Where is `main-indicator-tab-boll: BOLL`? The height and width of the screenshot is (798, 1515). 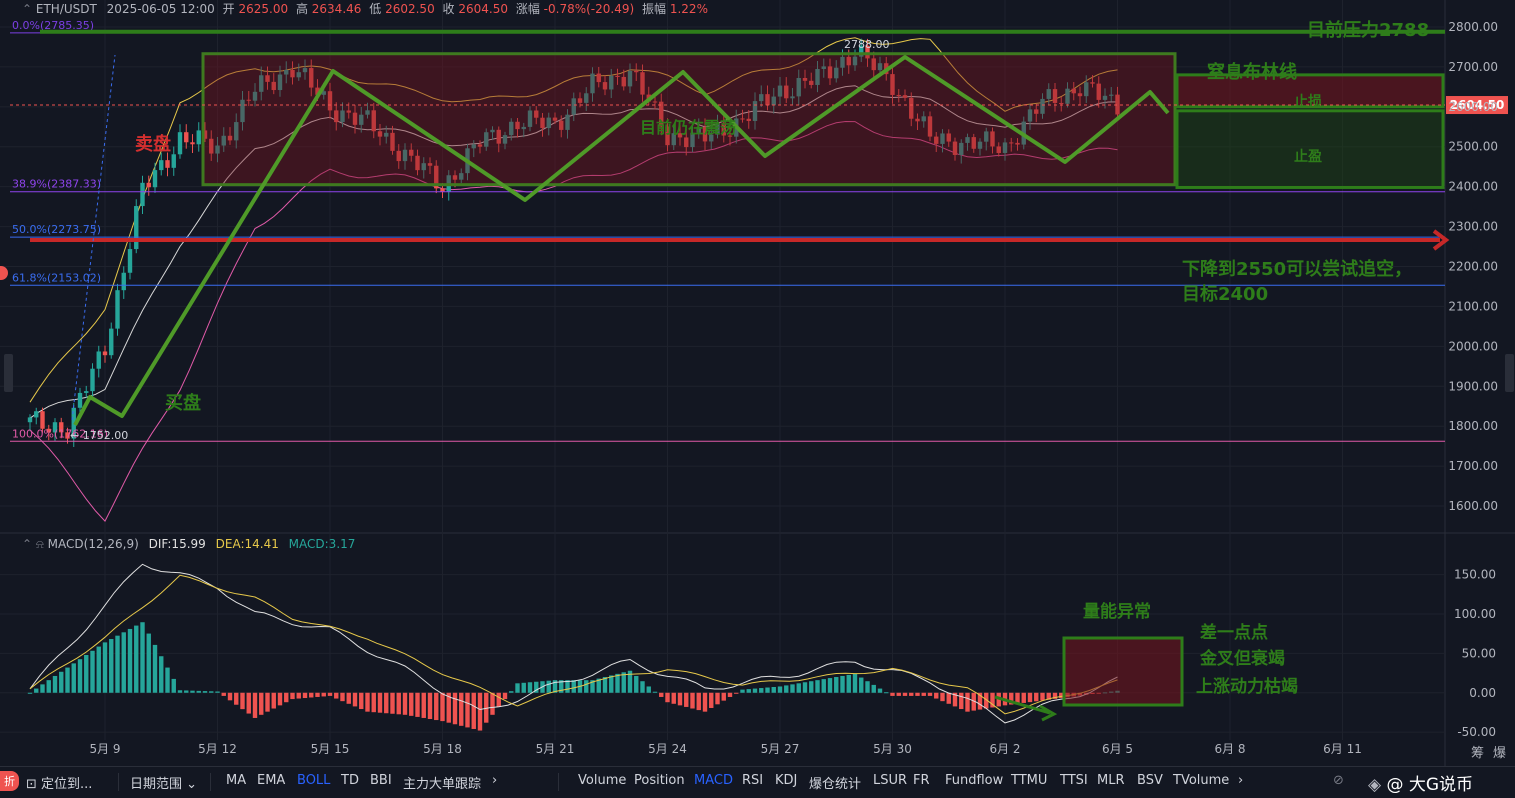
main-indicator-tab-boll: BOLL is located at coordinates (313, 780).